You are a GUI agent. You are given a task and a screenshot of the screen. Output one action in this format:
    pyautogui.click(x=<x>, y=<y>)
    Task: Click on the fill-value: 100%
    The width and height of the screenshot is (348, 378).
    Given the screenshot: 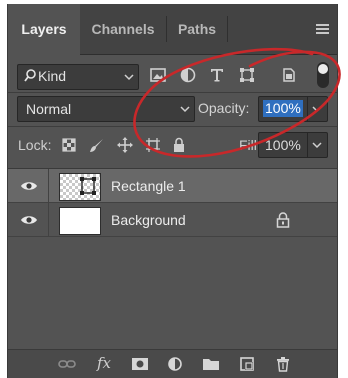 What is the action you would take?
    pyautogui.click(x=283, y=145)
    